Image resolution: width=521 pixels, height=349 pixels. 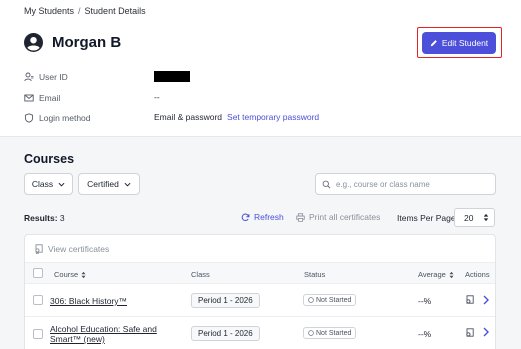 What do you see at coordinates (42, 184) in the screenshot?
I see `class-filter-label: Class` at bounding box center [42, 184].